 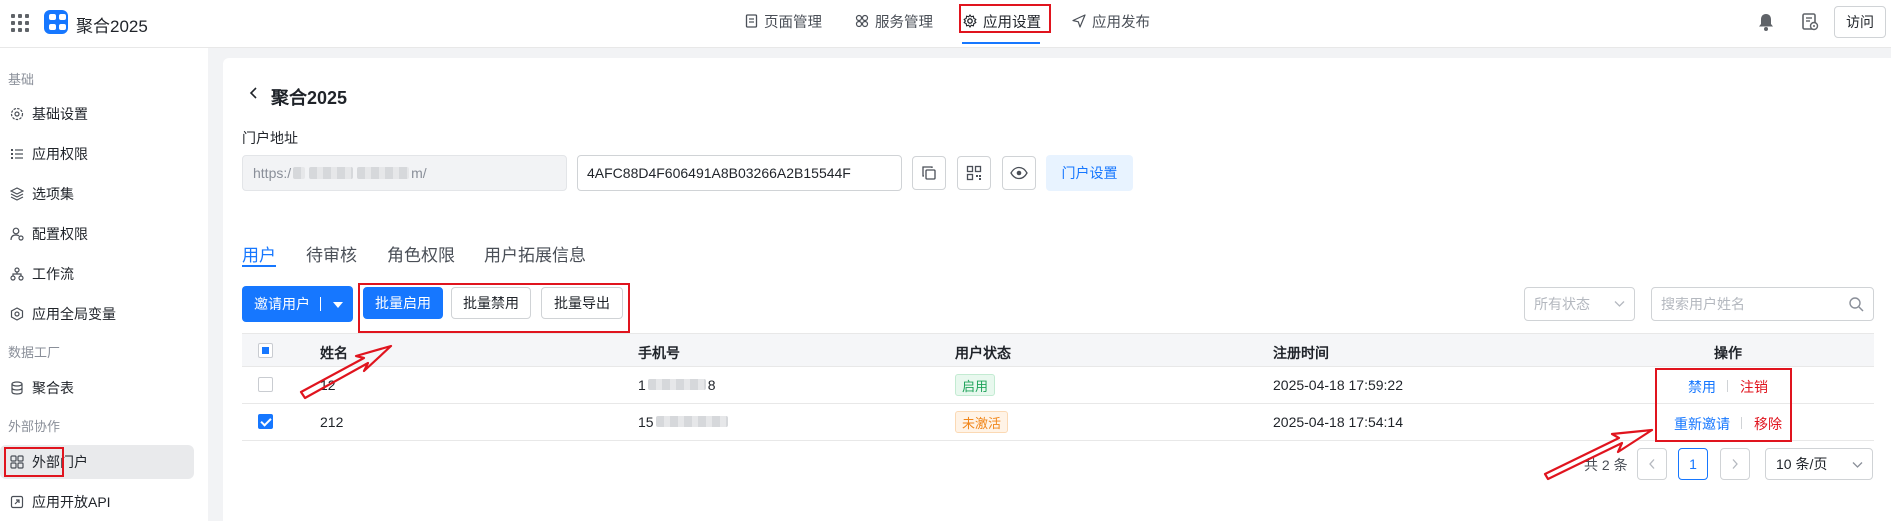 I want to click on sidebar-item-config-permissions: 配置权限, so click(x=97, y=234).